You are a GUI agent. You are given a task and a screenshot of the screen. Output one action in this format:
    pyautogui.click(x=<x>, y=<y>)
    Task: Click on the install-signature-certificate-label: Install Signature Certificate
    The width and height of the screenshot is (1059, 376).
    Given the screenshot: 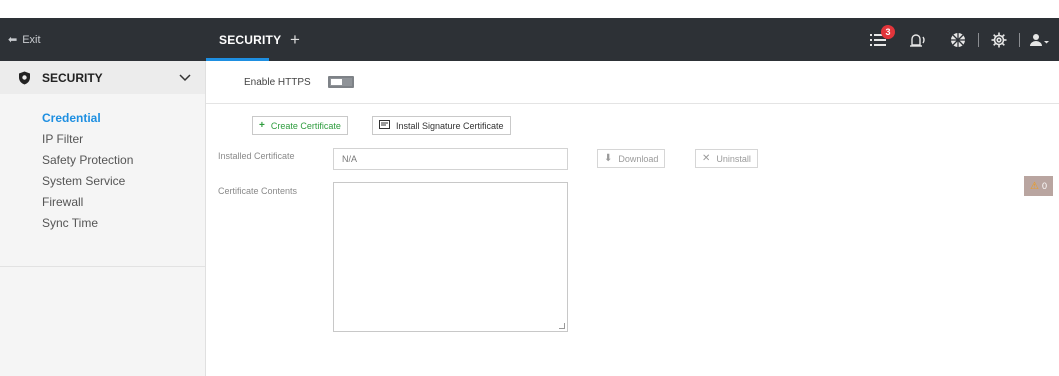 What is the action you would take?
    pyautogui.click(x=450, y=125)
    